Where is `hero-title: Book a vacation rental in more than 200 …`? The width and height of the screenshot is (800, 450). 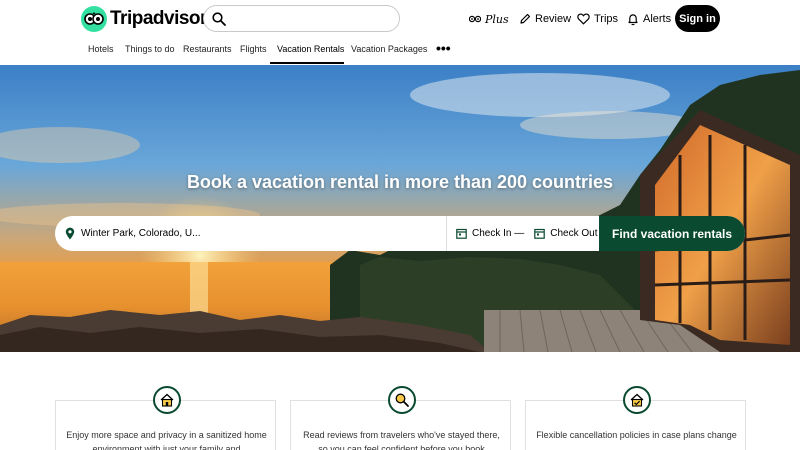 hero-title: Book a vacation rental in more than 200 … is located at coordinates (400, 182).